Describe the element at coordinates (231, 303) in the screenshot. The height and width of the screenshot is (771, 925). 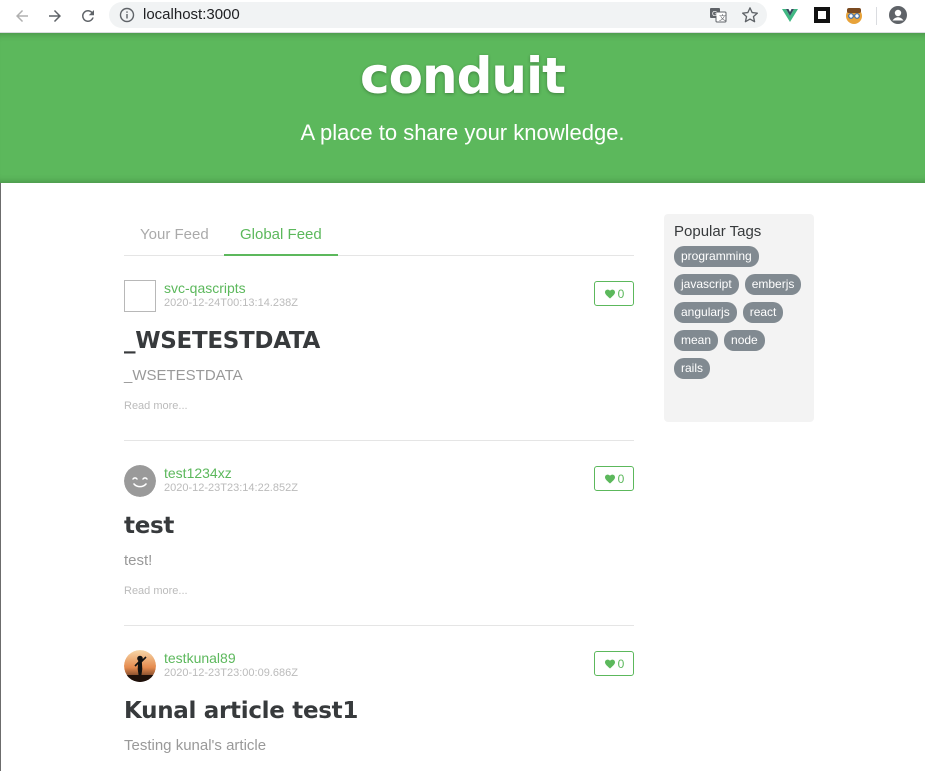
I see `article-date: 2020-12-24T00:13:14.238Z` at that location.